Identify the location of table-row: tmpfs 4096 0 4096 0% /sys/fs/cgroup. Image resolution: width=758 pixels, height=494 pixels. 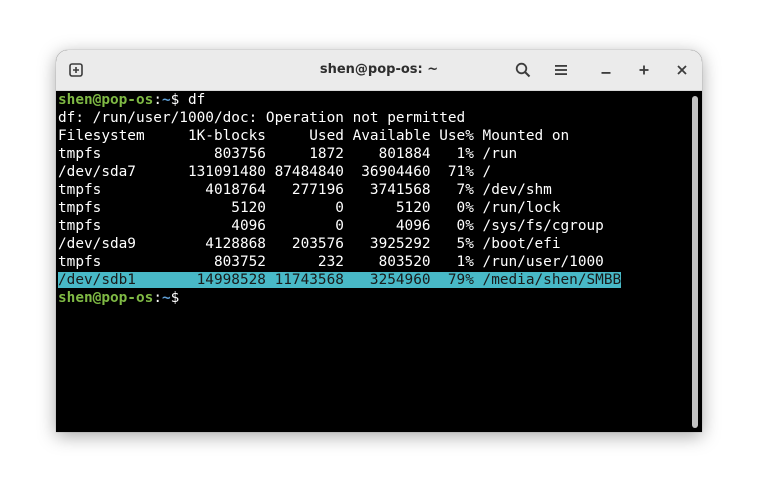
(331, 226).